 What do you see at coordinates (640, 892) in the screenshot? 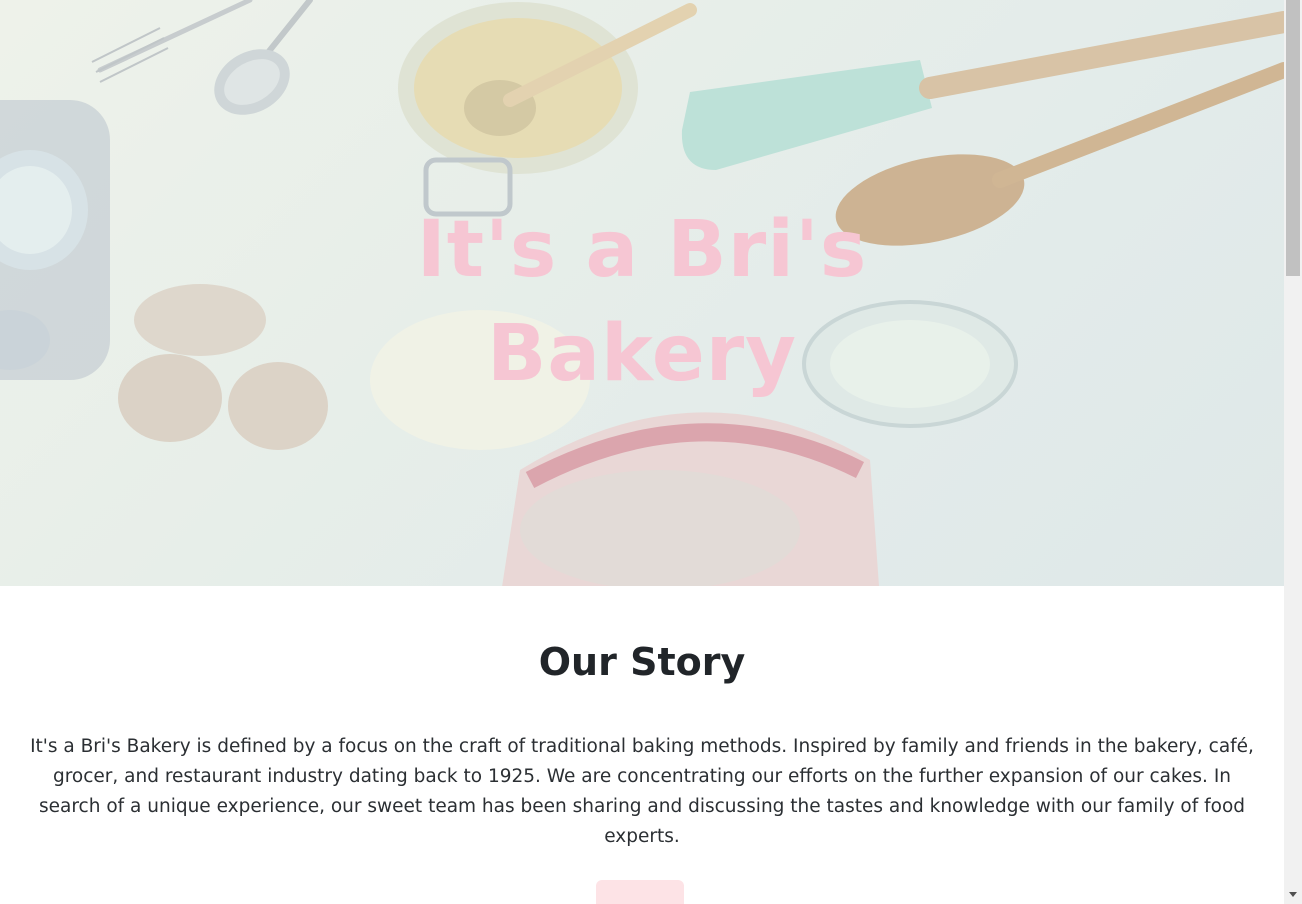
I see `menu-button: Menu` at bounding box center [640, 892].